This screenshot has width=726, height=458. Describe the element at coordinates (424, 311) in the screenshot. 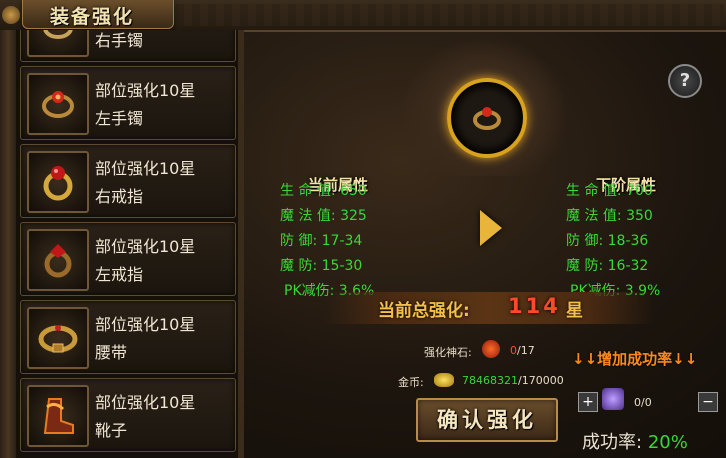

I see `total-enhance-label: 当前总强化:` at that location.